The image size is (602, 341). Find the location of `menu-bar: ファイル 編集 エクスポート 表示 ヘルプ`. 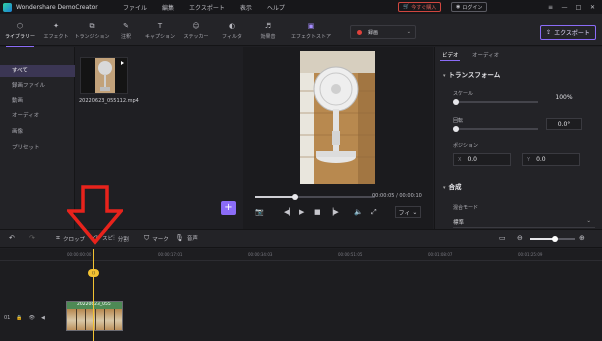

menu-bar: ファイル 編集 エクスポート 表示 ヘルプ is located at coordinates (204, 7).